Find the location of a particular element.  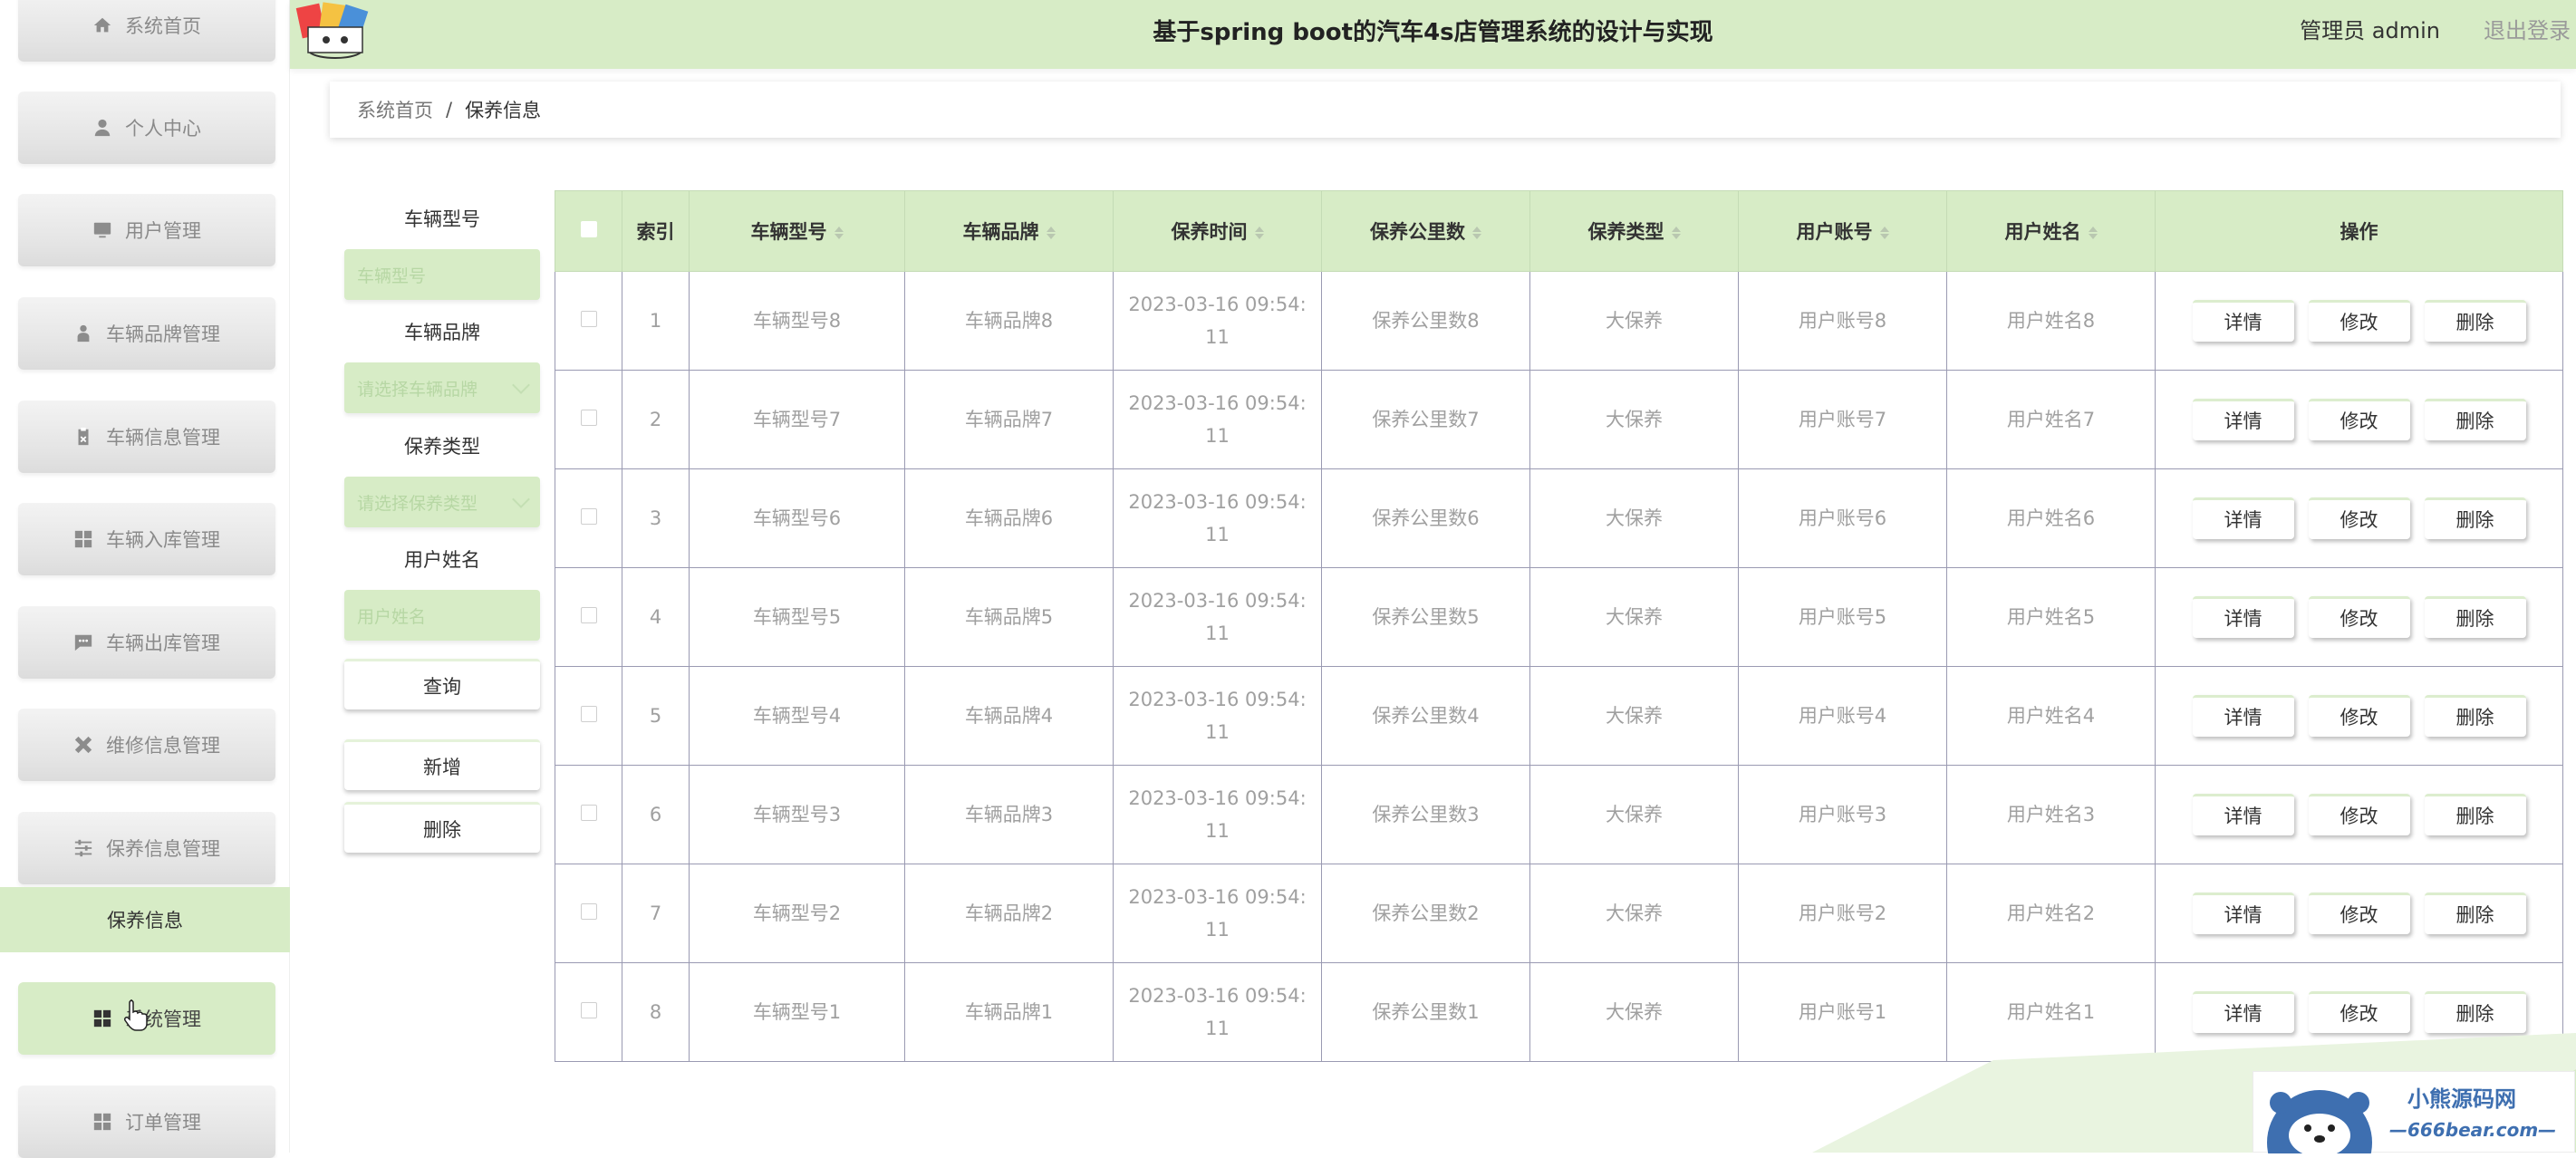

sidebar-subitem-label: 保养信息 is located at coordinates (145, 920).